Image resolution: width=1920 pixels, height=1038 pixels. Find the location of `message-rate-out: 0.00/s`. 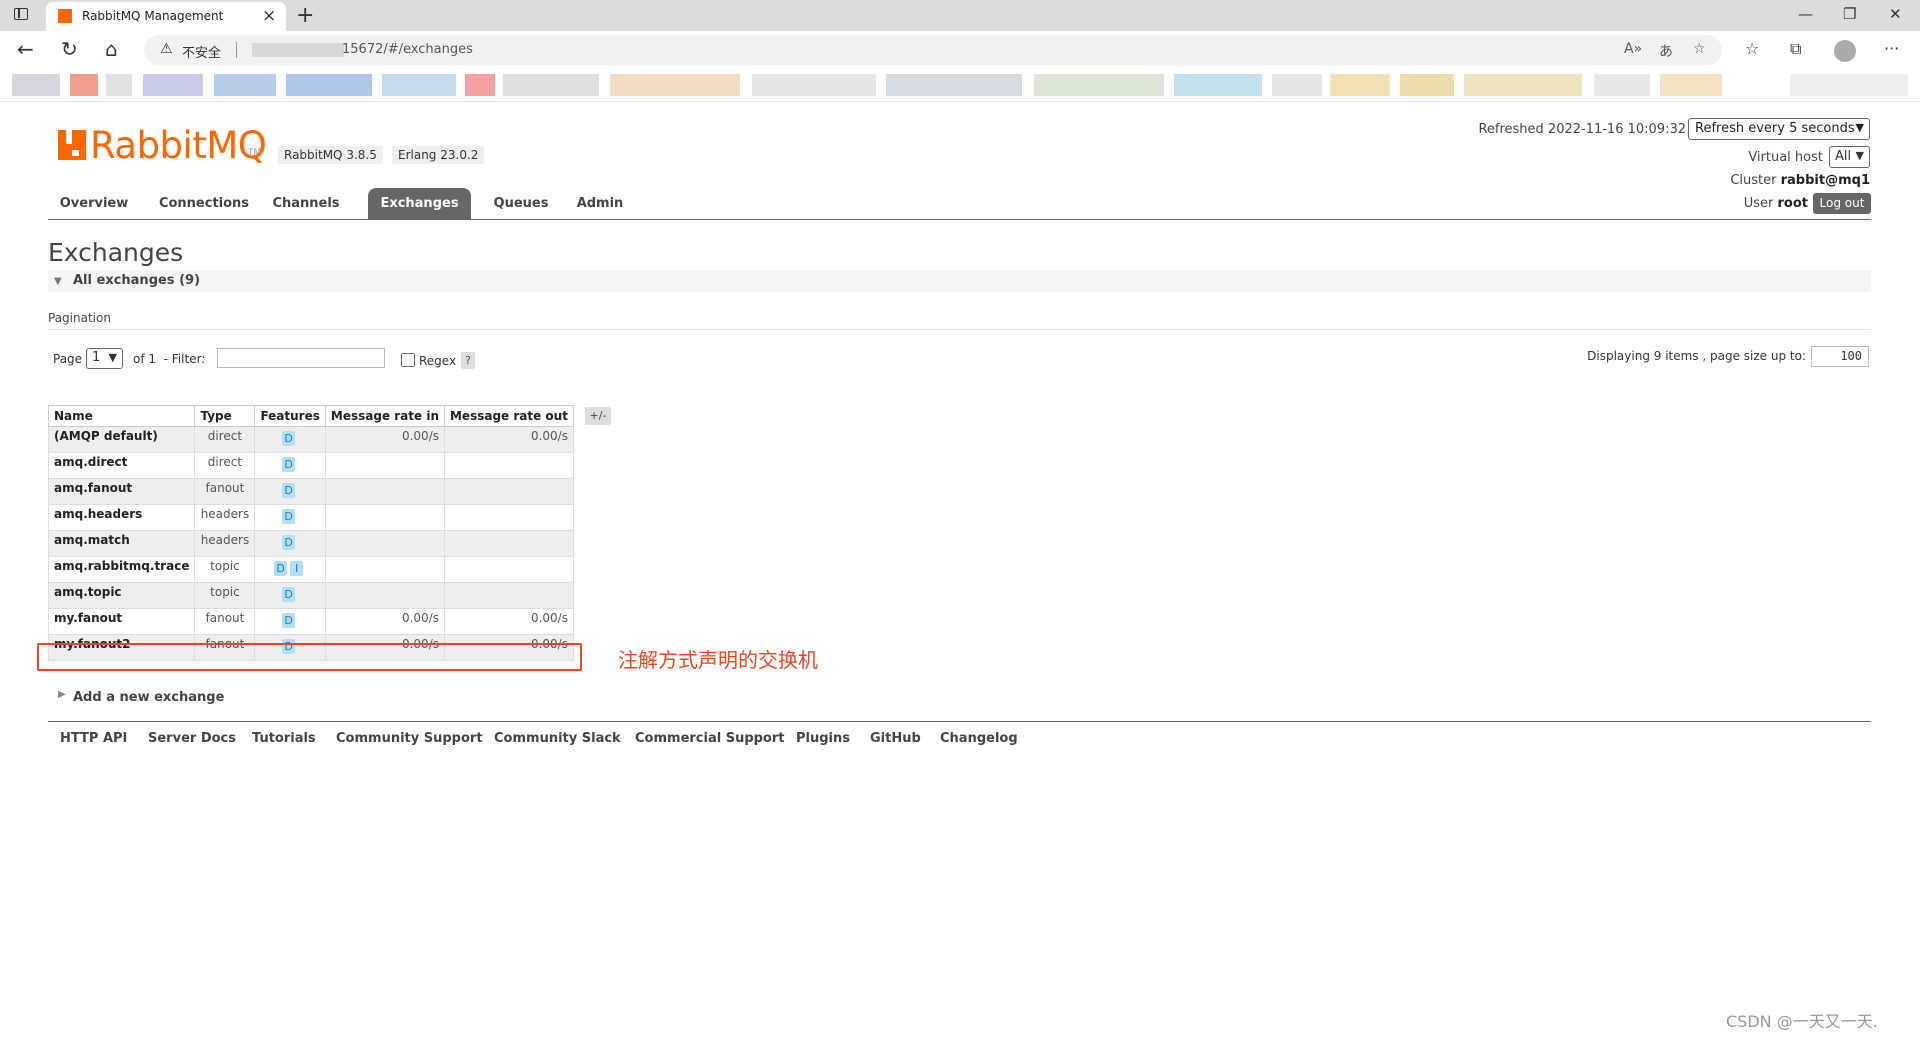

message-rate-out: 0.00/s is located at coordinates (508, 439).